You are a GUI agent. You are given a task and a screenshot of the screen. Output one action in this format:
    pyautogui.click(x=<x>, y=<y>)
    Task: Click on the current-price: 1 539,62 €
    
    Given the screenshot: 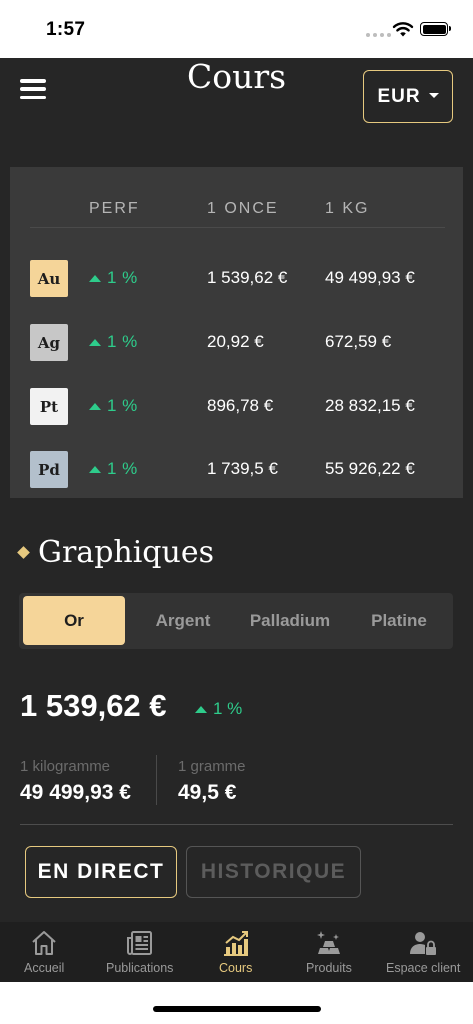 What is the action you would take?
    pyautogui.click(x=93, y=705)
    